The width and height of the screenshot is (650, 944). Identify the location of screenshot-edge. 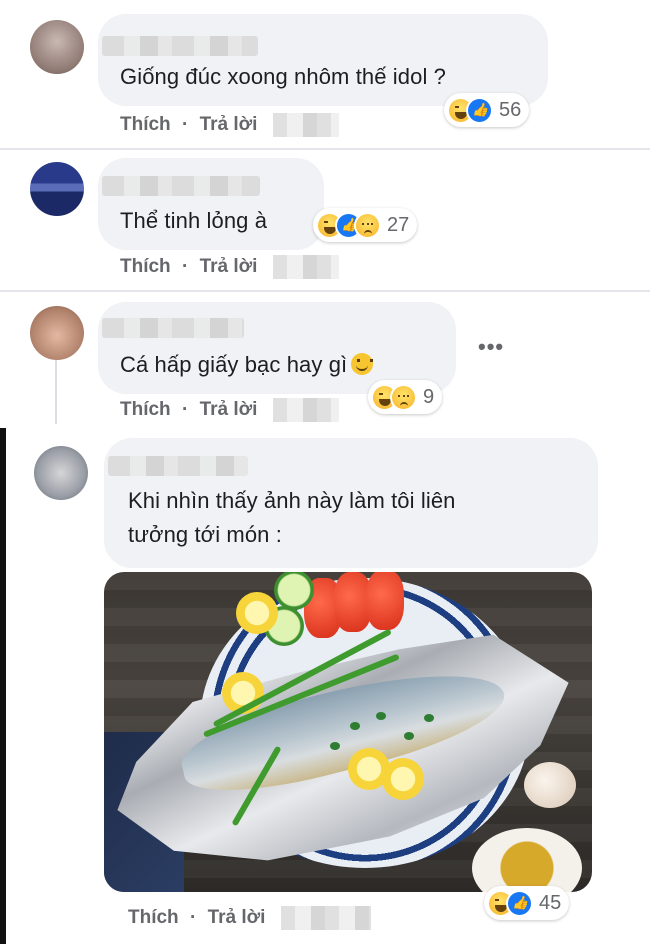
(3, 686).